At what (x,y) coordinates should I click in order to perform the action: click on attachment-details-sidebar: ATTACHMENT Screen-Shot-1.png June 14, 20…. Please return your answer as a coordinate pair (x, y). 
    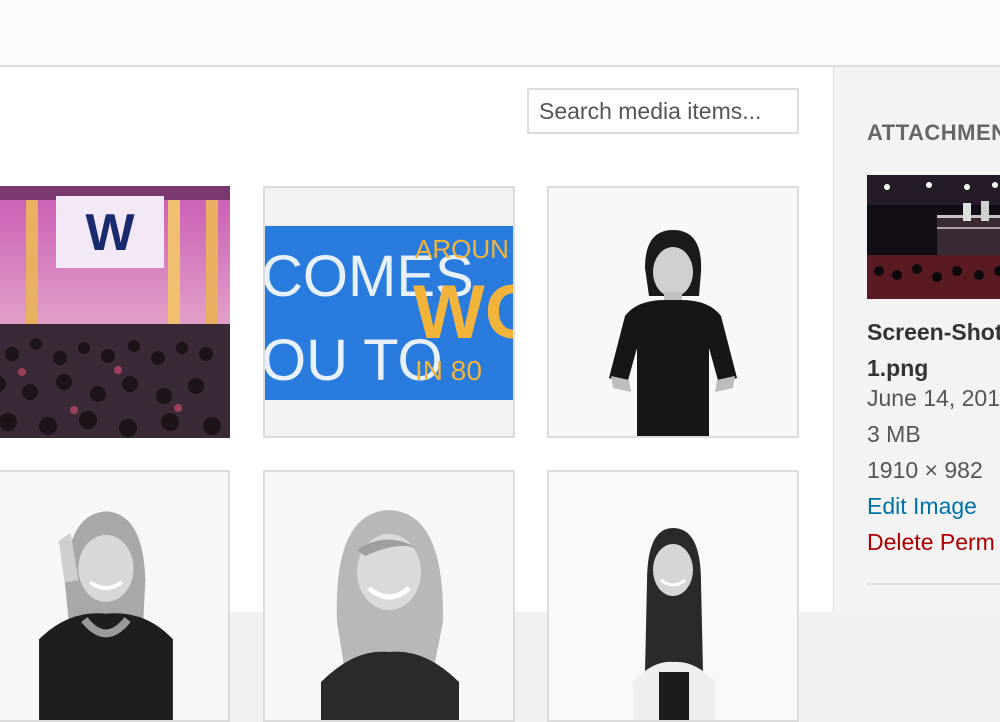
    Looking at the image, I should click on (917, 339).